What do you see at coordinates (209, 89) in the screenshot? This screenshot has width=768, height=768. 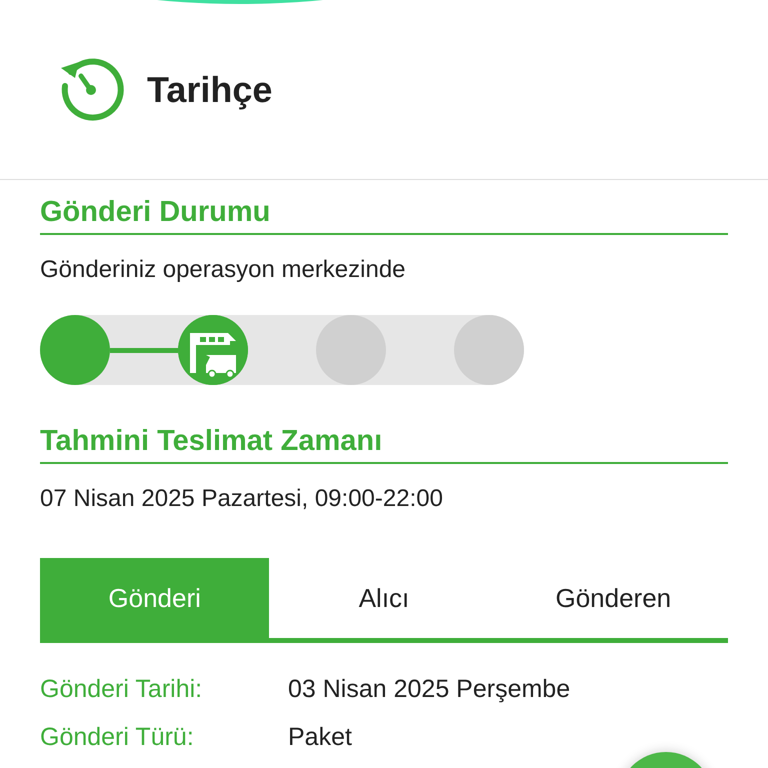 I see `page-title: Tarihçe` at bounding box center [209, 89].